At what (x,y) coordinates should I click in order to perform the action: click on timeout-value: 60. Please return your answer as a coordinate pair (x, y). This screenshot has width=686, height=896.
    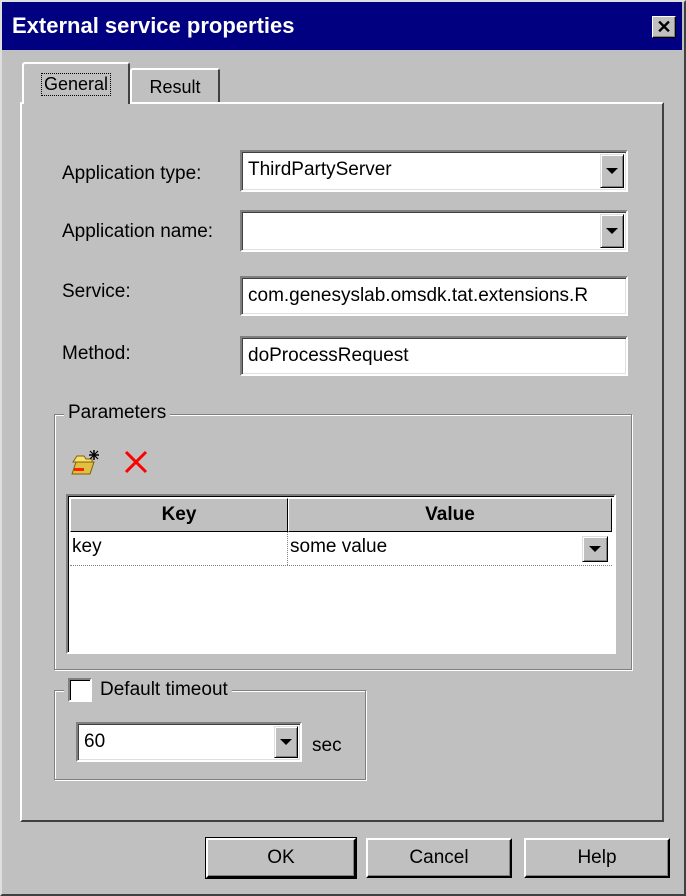
    Looking at the image, I should click on (95, 741).